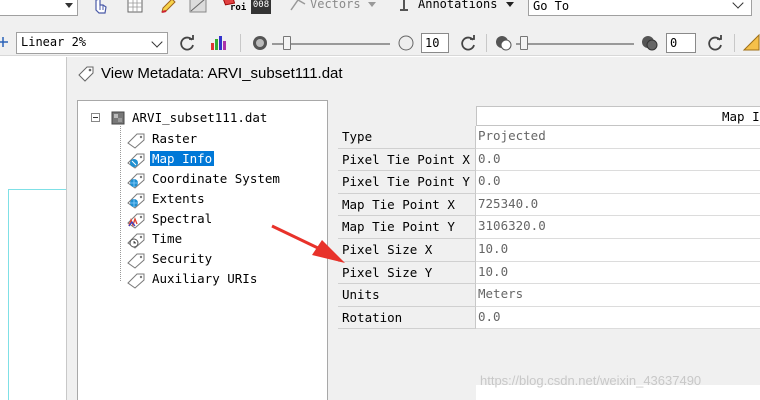 This screenshot has width=760, height=400. Describe the element at coordinates (575, 44) in the screenshot. I see `transparency-slider-track` at that location.